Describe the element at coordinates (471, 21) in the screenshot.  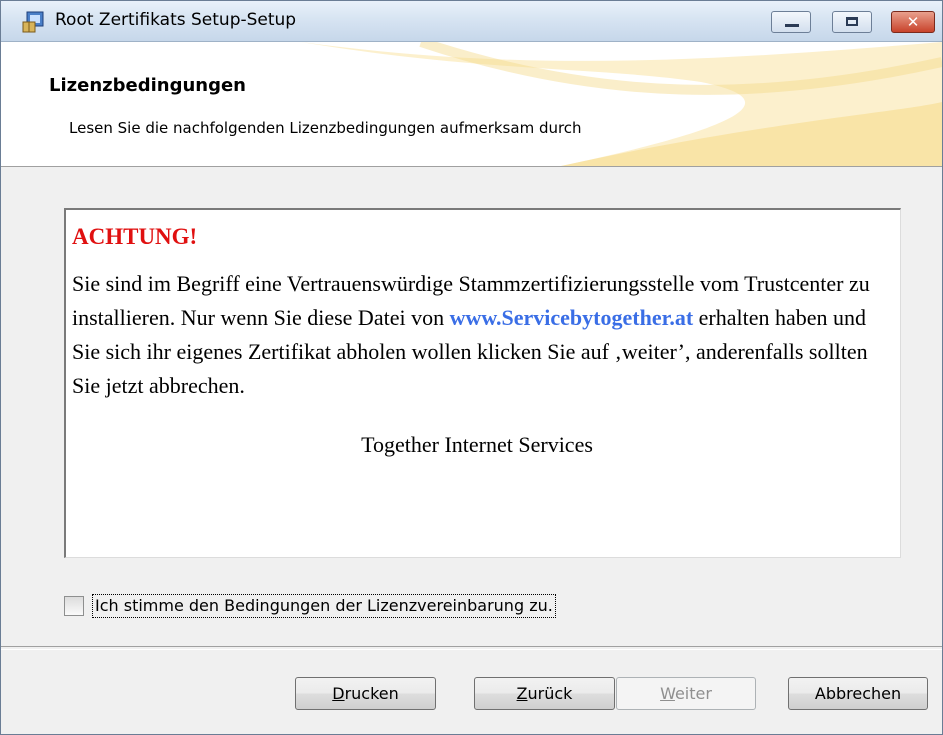
I see `title-bar: Root Zertifikats Setup-Setup ✕` at that location.